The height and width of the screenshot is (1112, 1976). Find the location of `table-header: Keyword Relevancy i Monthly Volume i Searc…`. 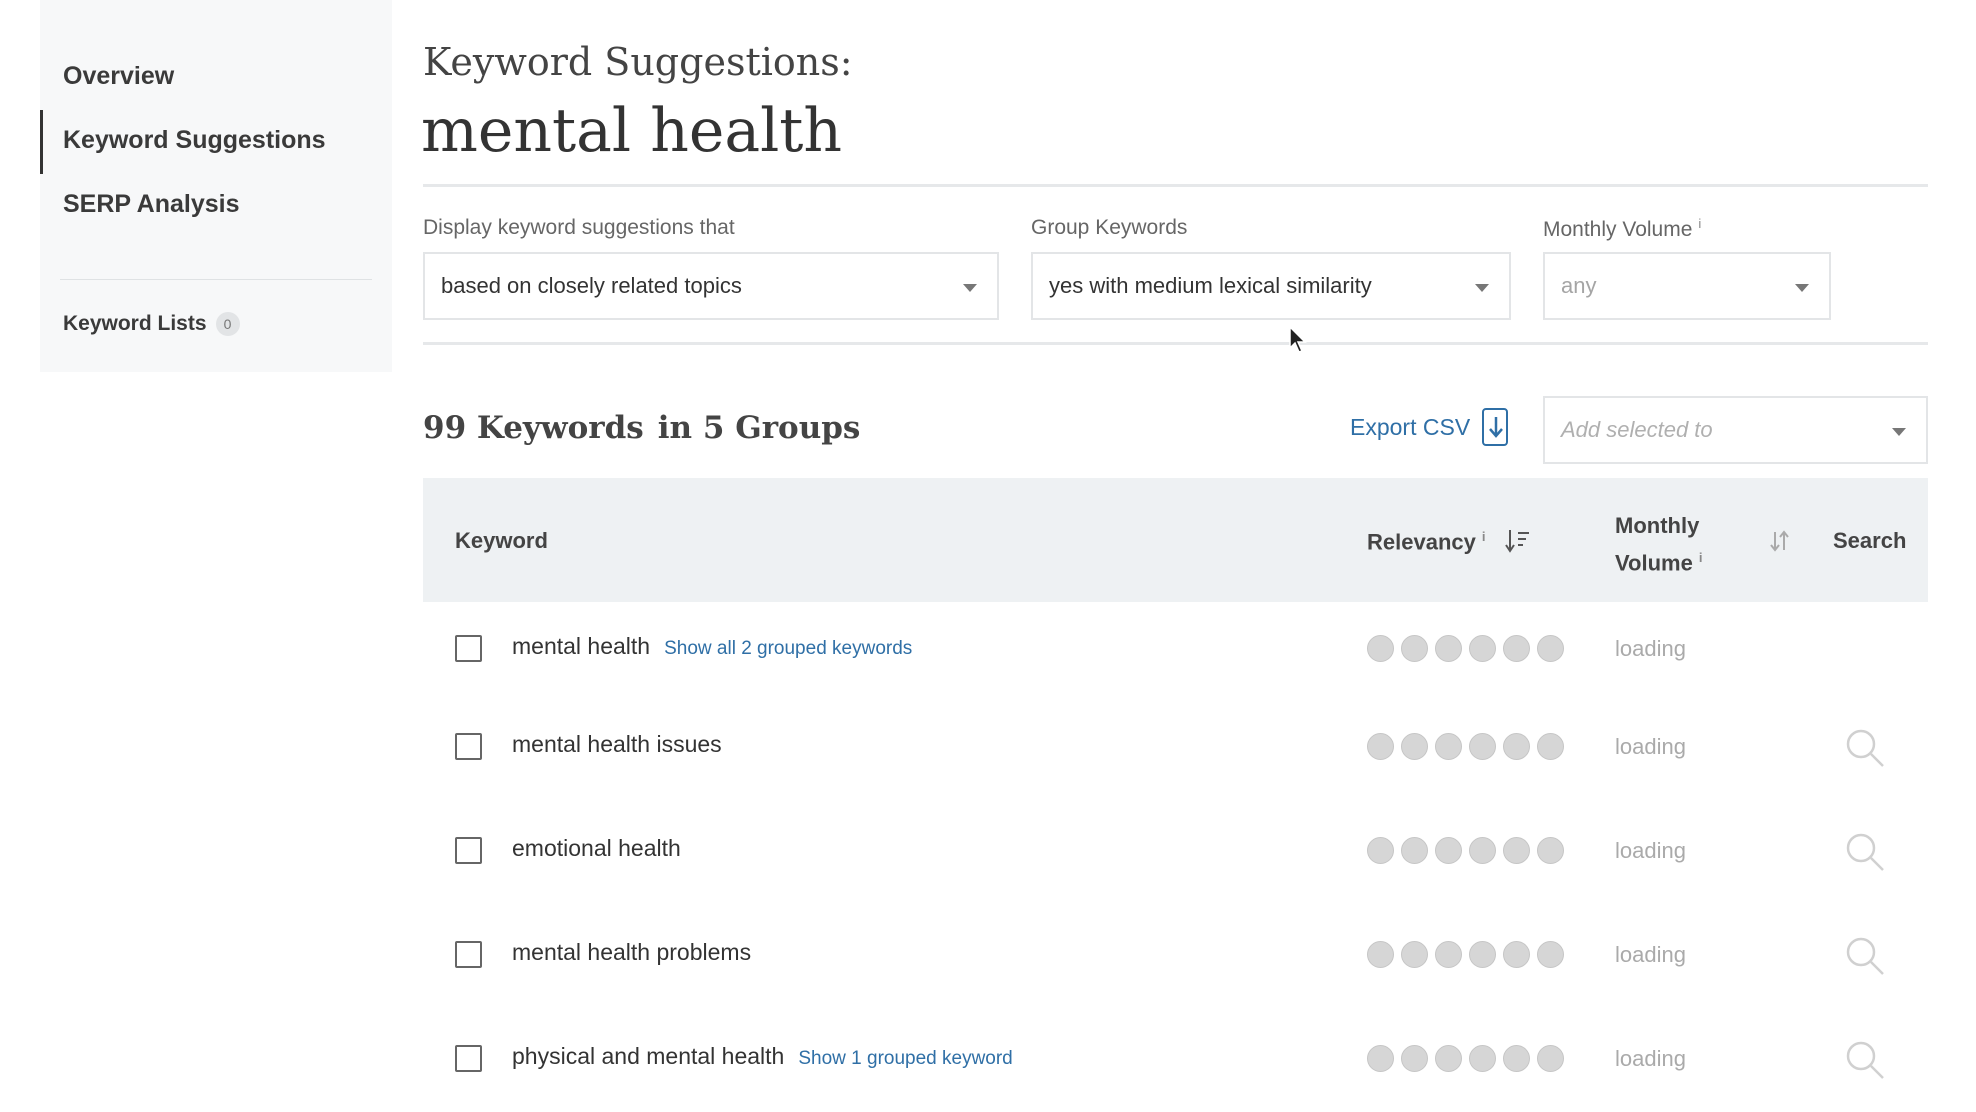

table-header: Keyword Relevancy i Monthly Volume i Searc… is located at coordinates (1175, 540).